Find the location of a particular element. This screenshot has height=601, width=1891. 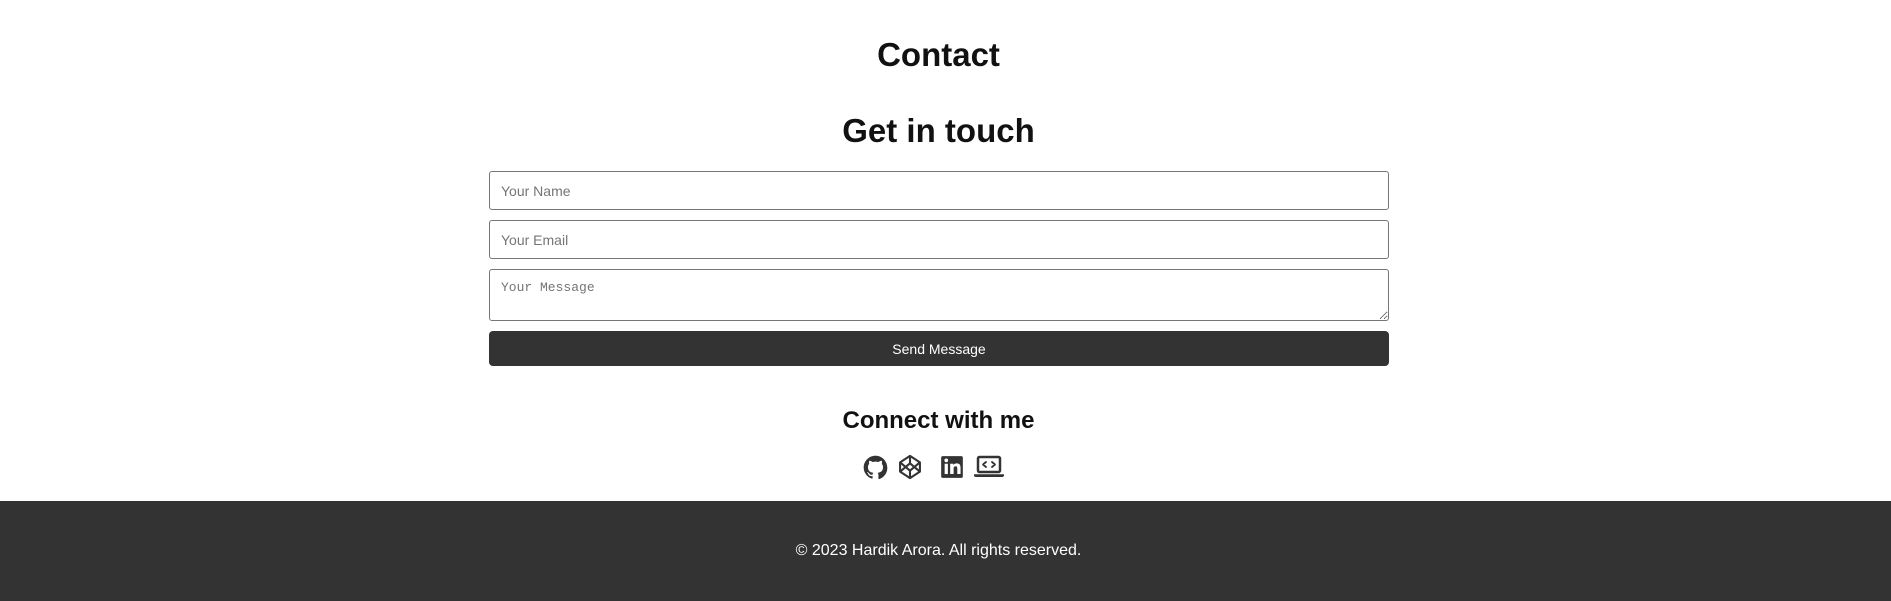

linkedin-icon is located at coordinates (952, 467).